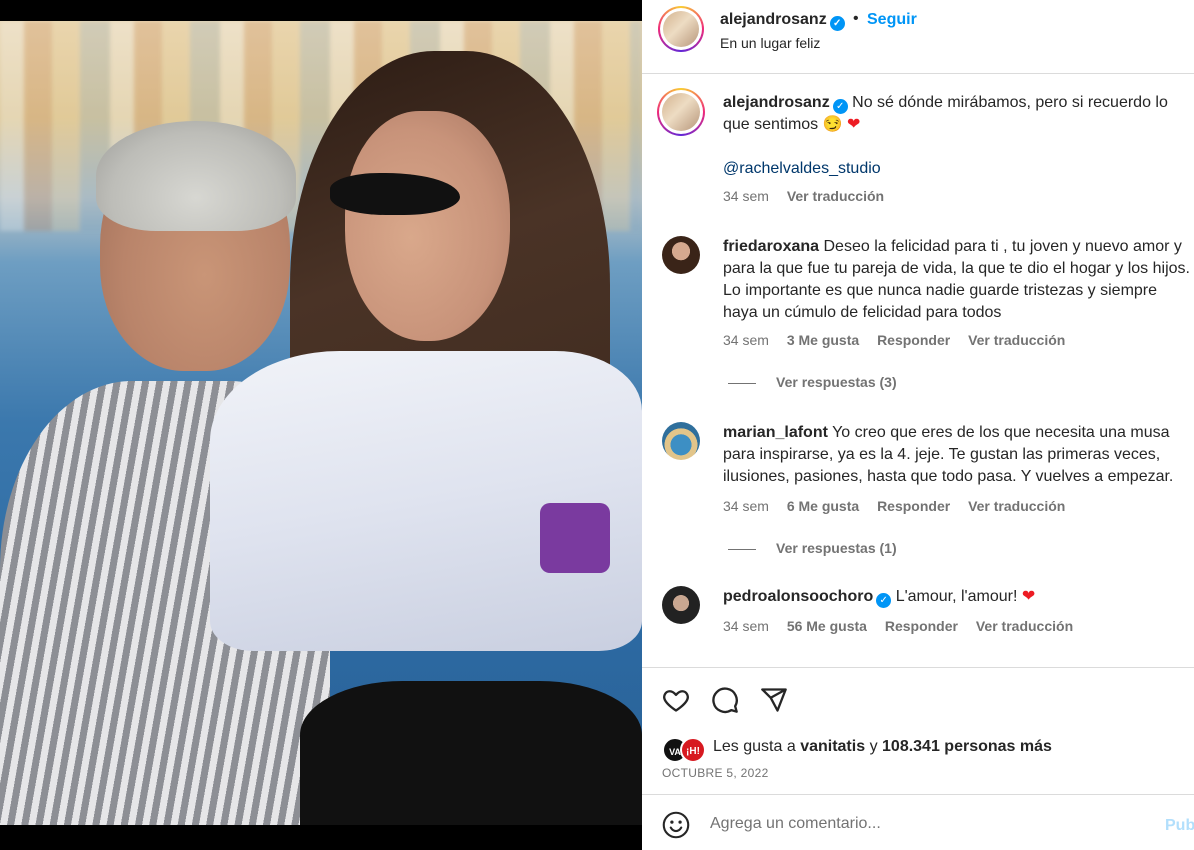 This screenshot has width=1194, height=850. I want to click on photo-man-hair, so click(196, 176).